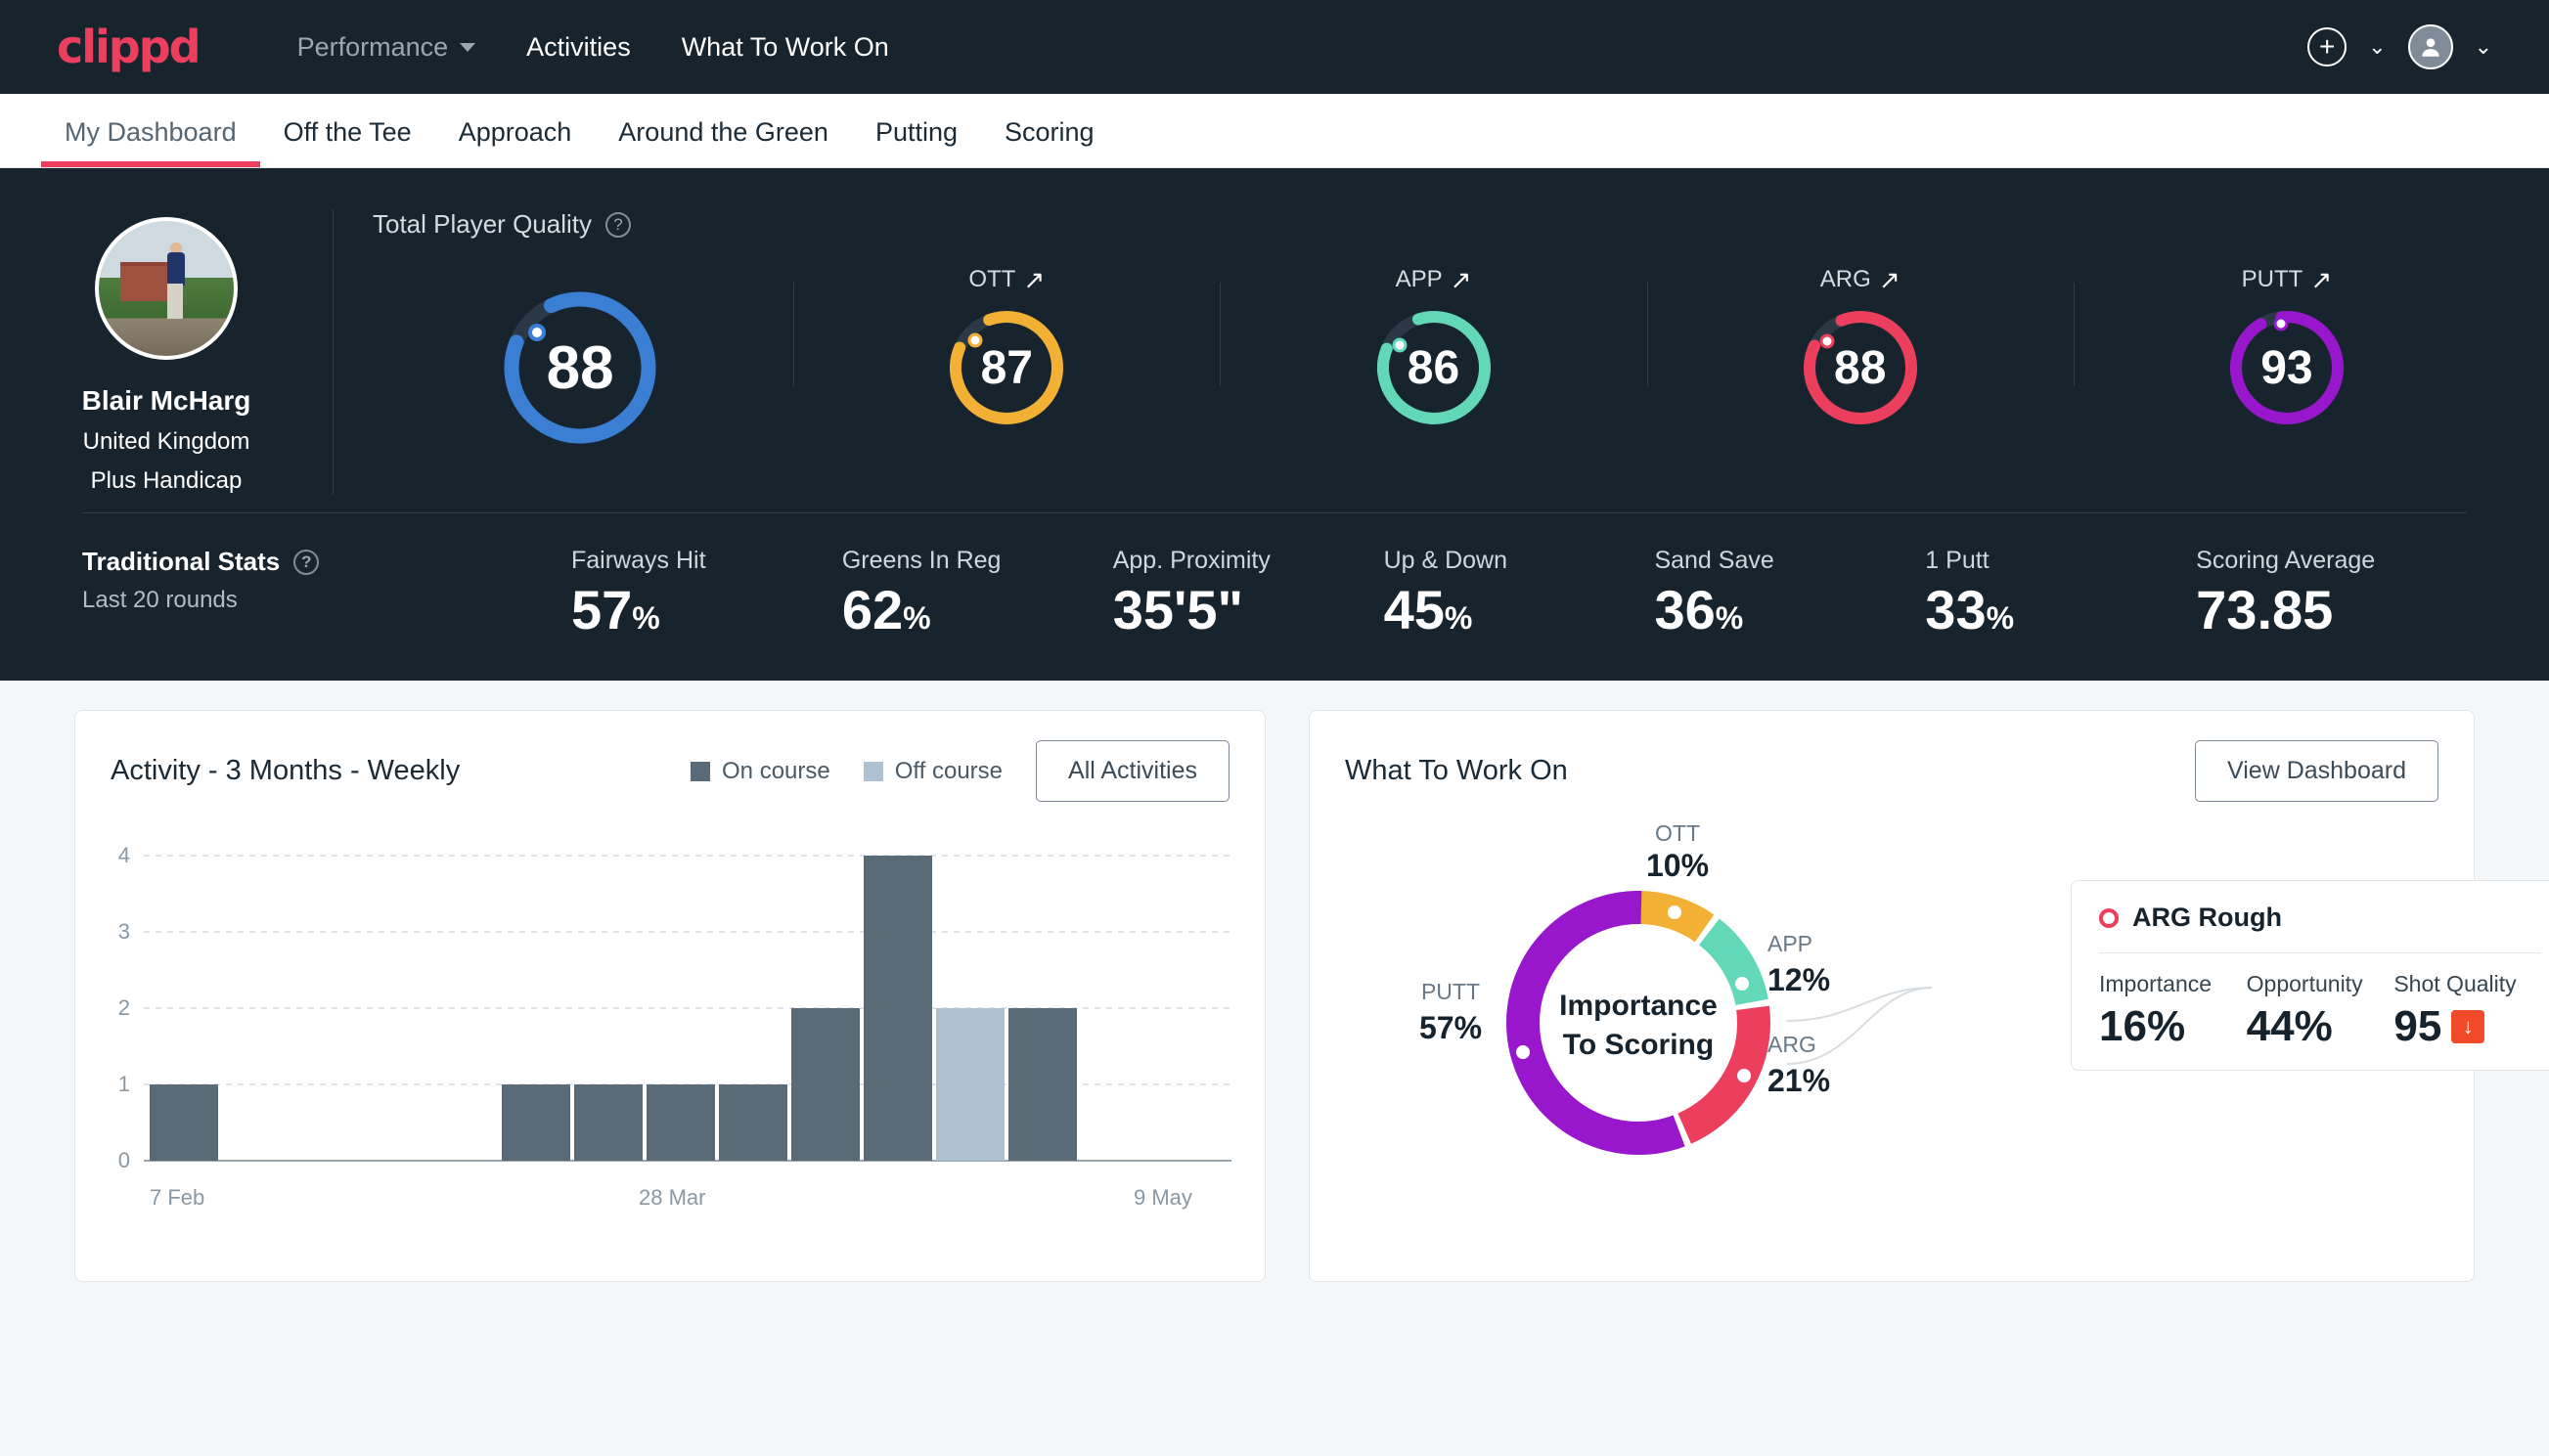 The width and height of the screenshot is (2549, 1456). What do you see at coordinates (2143, 1026) in the screenshot?
I see `metric-value: 16%` at bounding box center [2143, 1026].